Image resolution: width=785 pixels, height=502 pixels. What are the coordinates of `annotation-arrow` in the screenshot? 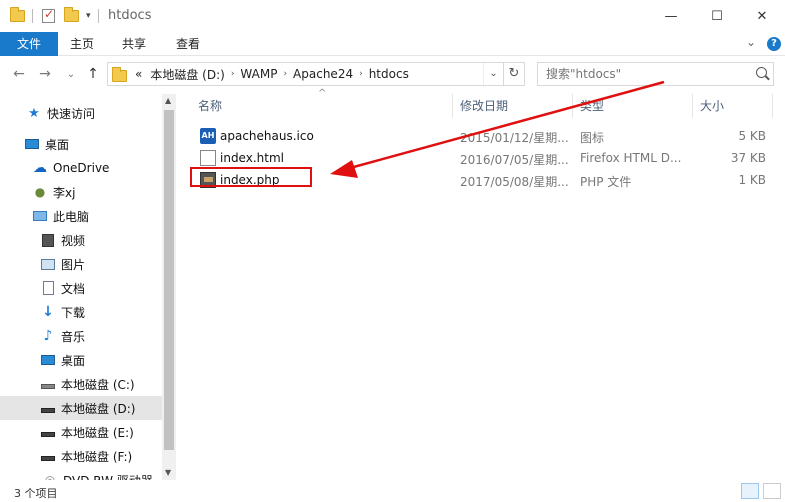 It's located at (497, 129).